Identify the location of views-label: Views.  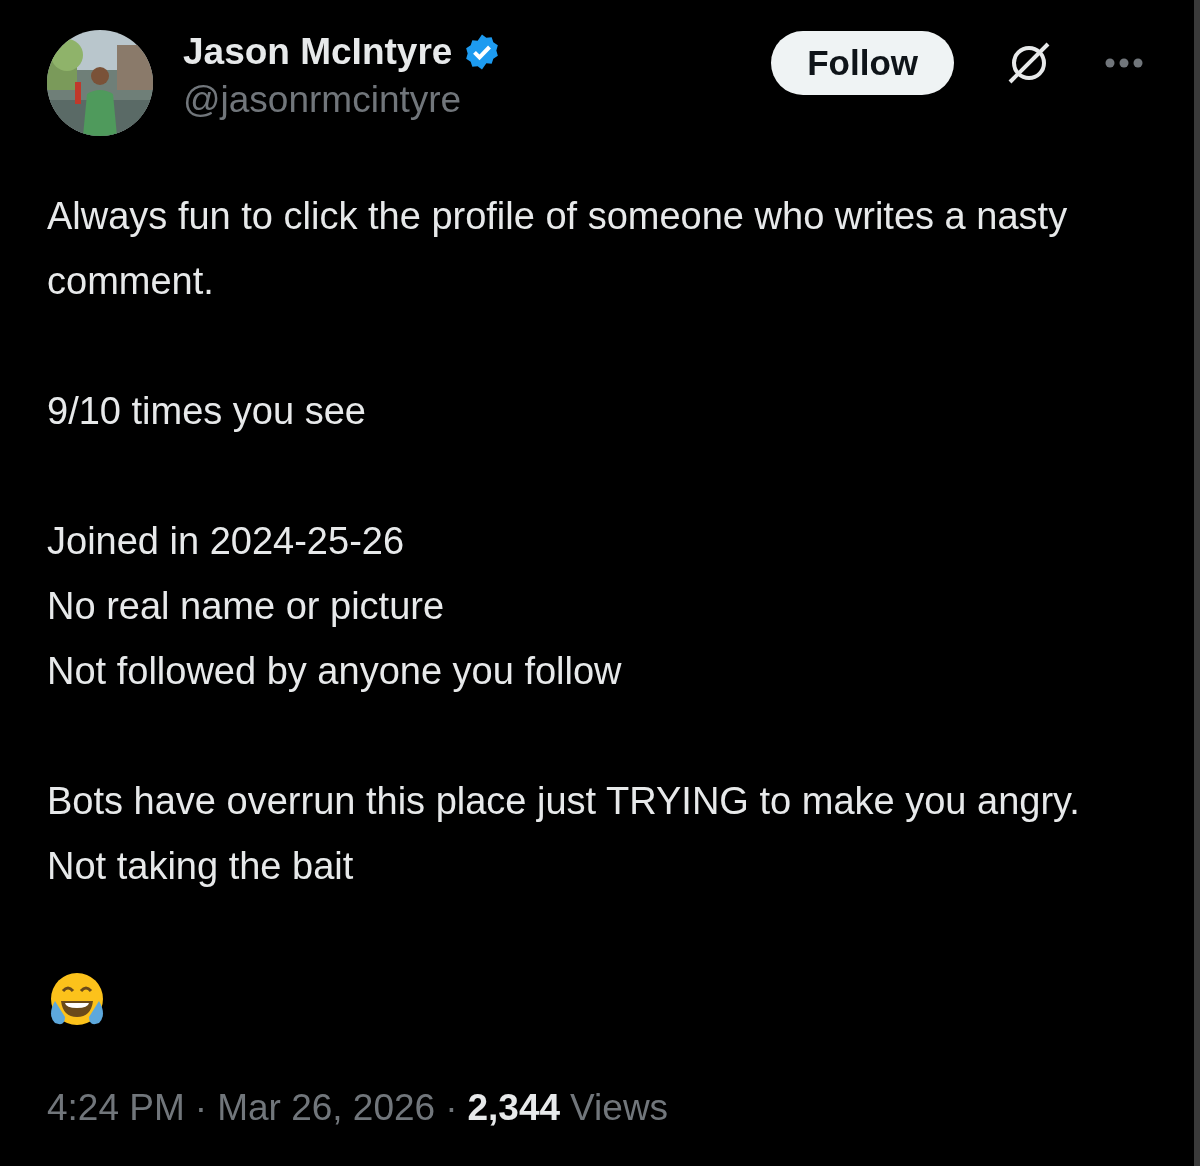
(619, 1108).